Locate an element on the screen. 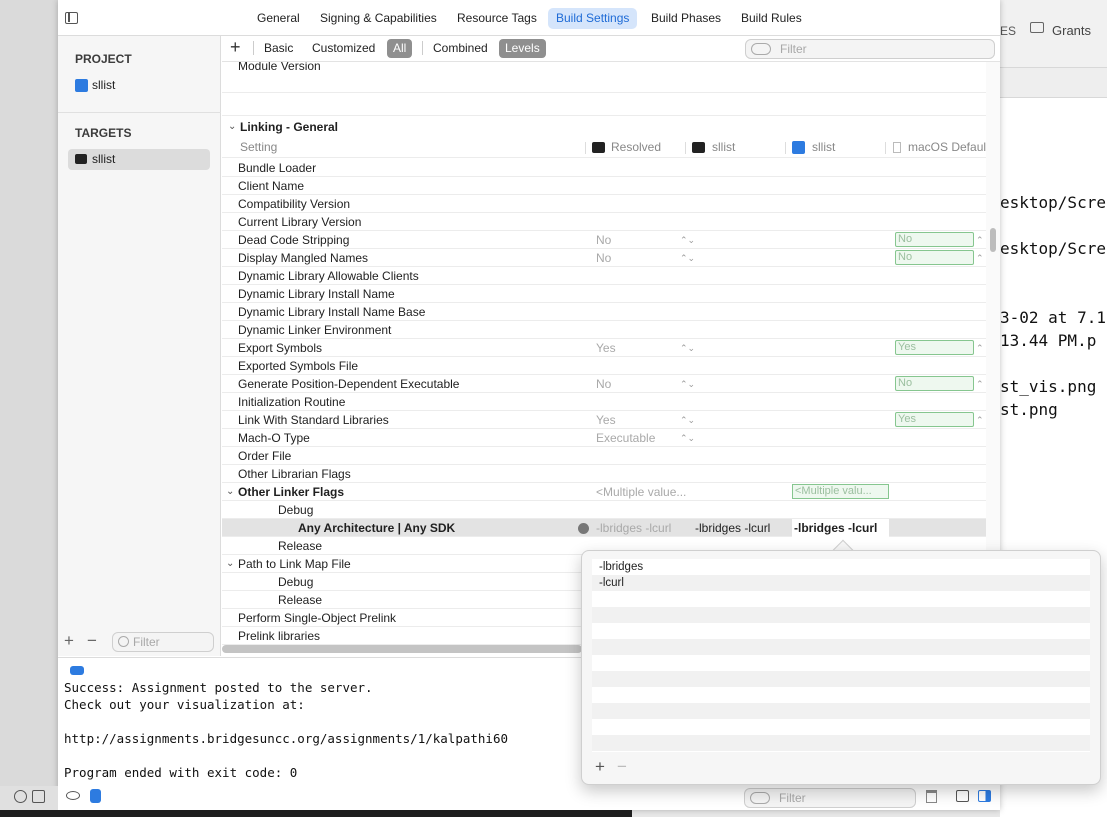  clock-icon is located at coordinates (20, 796).